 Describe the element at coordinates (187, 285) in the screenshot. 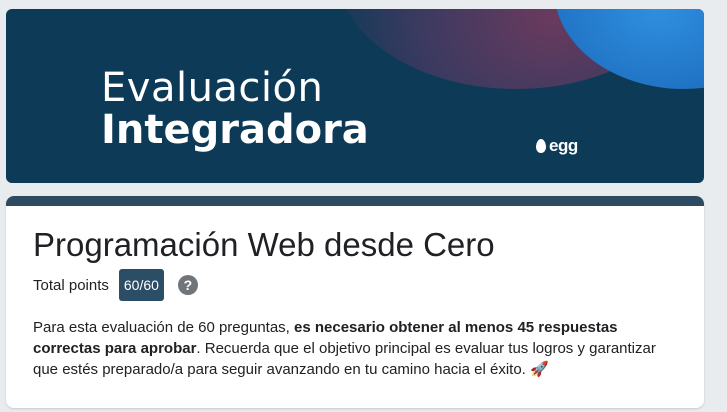

I see `help-icon: ?` at that location.